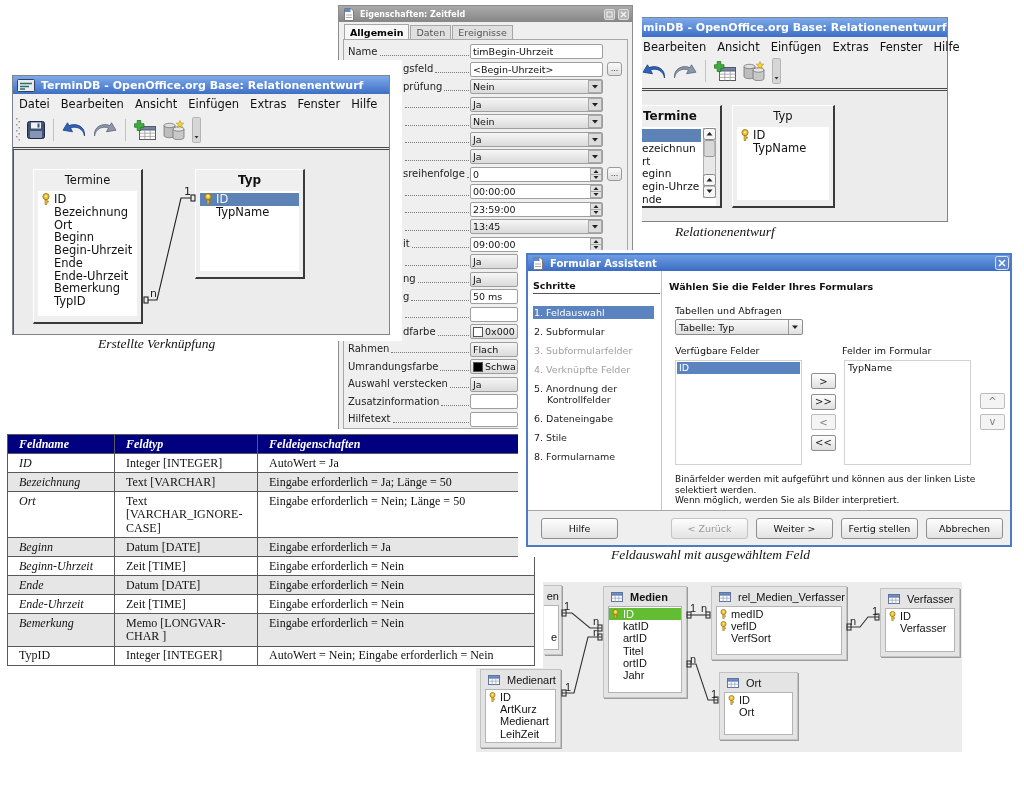 The image size is (1024, 787). Describe the element at coordinates (377, 31) in the screenshot. I see `tab: Allgemein` at that location.